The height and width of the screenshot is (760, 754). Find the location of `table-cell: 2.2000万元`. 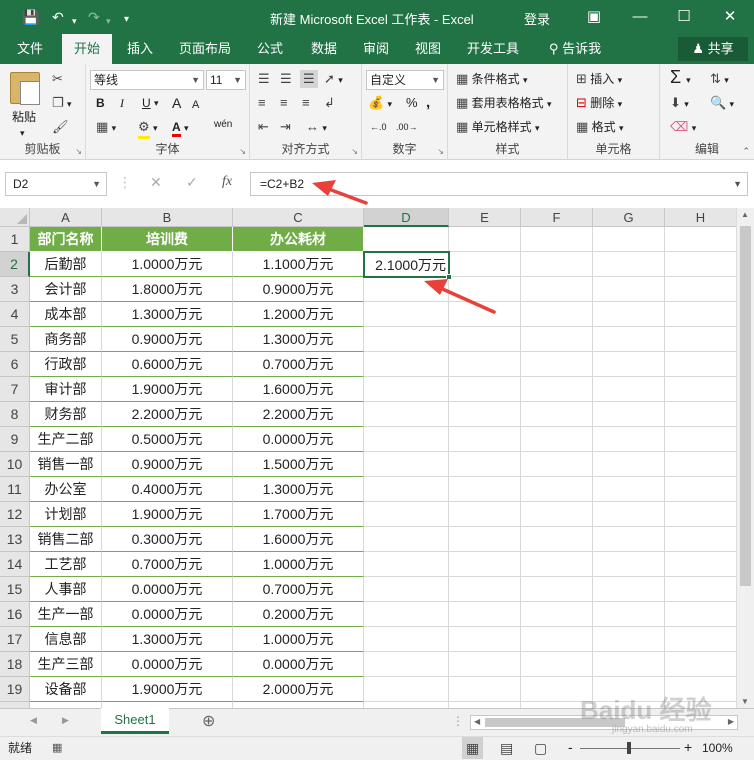

table-cell: 2.2000万元 is located at coordinates (167, 414).